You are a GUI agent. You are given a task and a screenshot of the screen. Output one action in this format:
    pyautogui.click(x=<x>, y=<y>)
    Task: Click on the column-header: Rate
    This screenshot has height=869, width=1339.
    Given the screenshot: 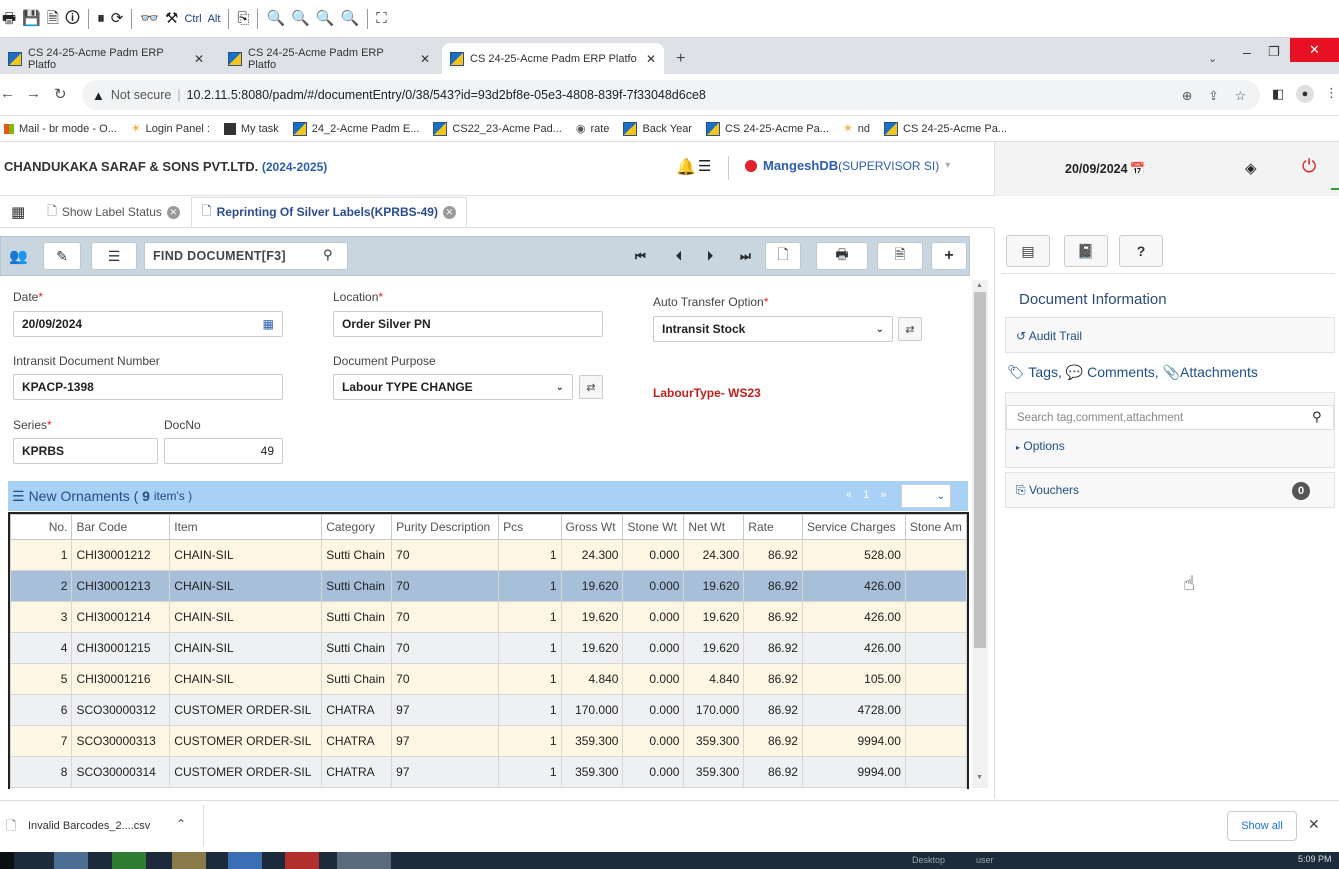 What is the action you would take?
    pyautogui.click(x=773, y=527)
    